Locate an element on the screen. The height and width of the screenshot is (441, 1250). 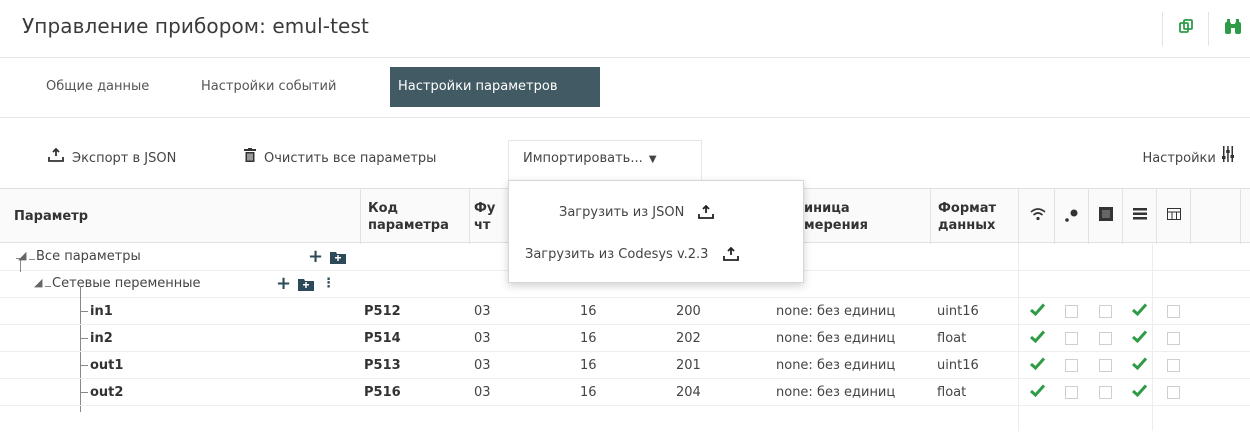
col-header-code: Код параметра is located at coordinates (418, 216).